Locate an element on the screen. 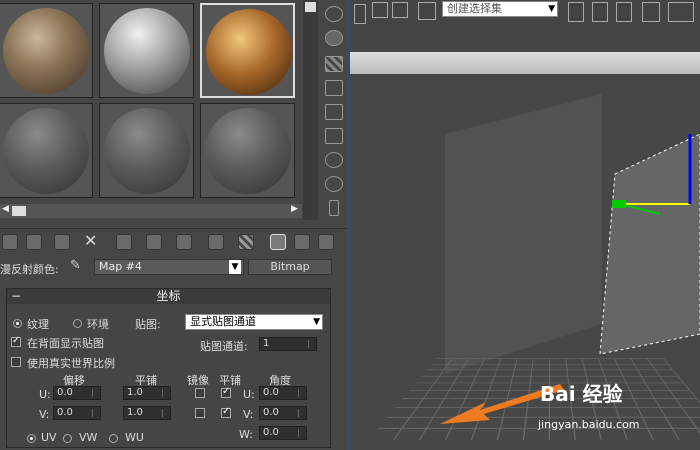 Image resolution: width=700 pixels, height=450 pixels. u-label: U: is located at coordinates (45, 394).